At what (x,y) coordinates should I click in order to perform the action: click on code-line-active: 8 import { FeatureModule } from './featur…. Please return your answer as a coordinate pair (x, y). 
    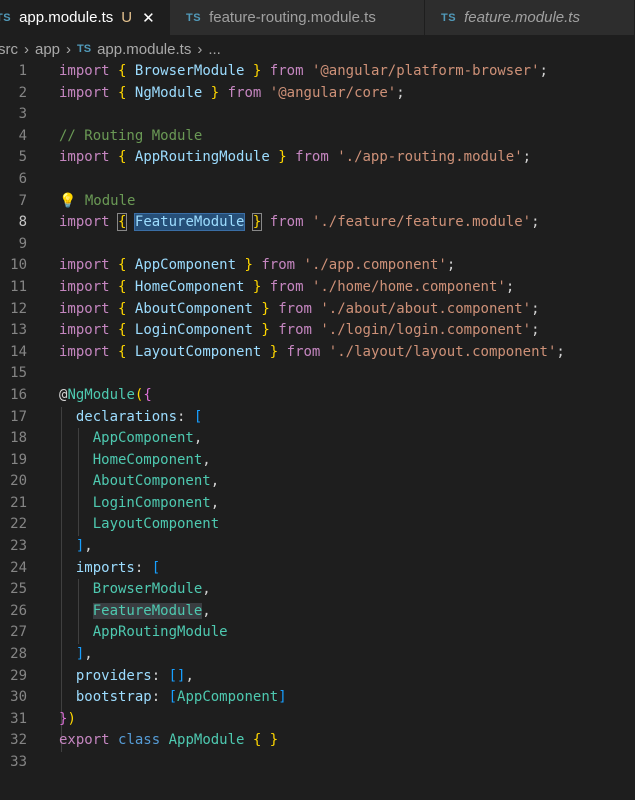
    Looking at the image, I should click on (317, 223).